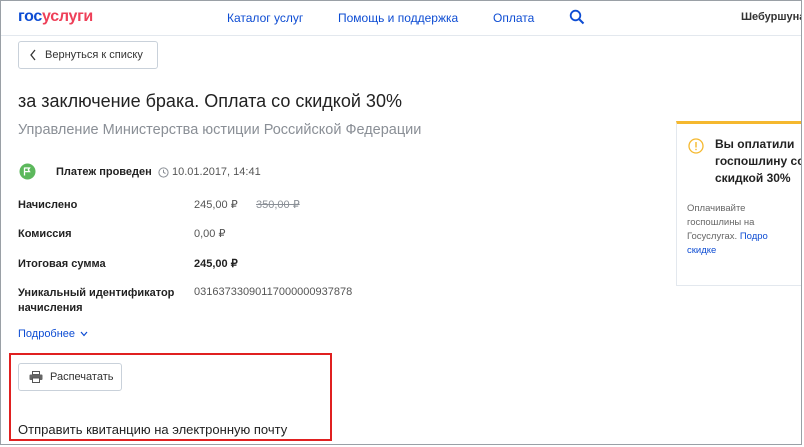 This screenshot has width=804, height=447. Describe the element at coordinates (216, 264) in the screenshot. I see `total-value: 245,00 ₽` at that location.